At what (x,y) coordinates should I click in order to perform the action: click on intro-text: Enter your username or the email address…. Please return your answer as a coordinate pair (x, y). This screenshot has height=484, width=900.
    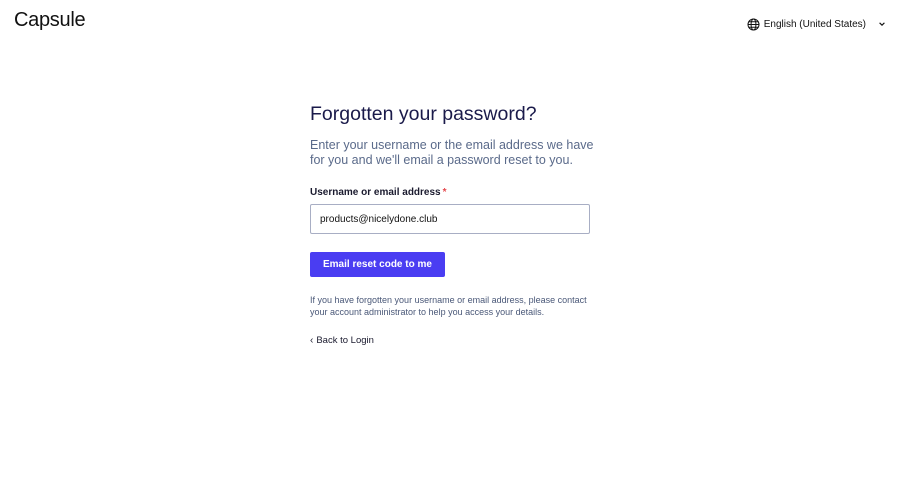
    Looking at the image, I should click on (452, 152).